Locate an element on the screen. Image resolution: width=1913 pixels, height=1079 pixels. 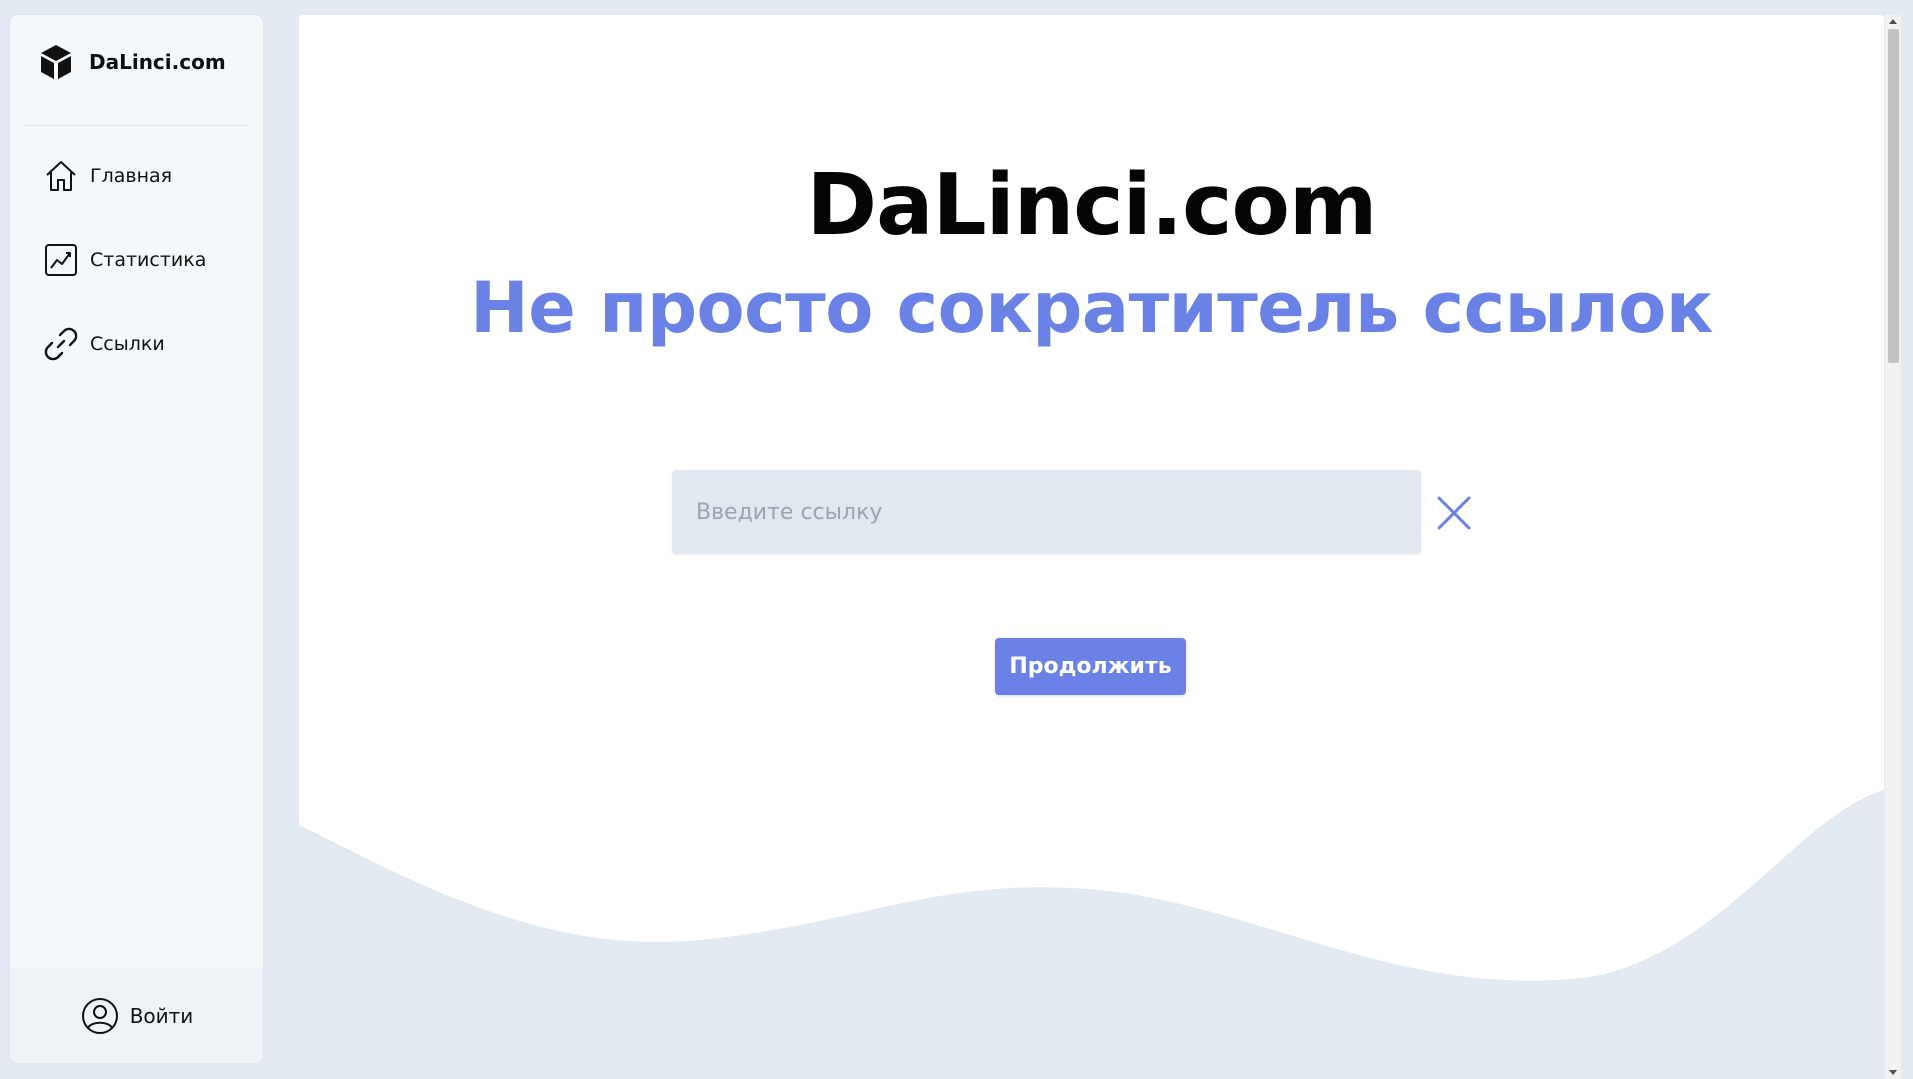
sidebar-item-label: Статистика is located at coordinates (148, 260).